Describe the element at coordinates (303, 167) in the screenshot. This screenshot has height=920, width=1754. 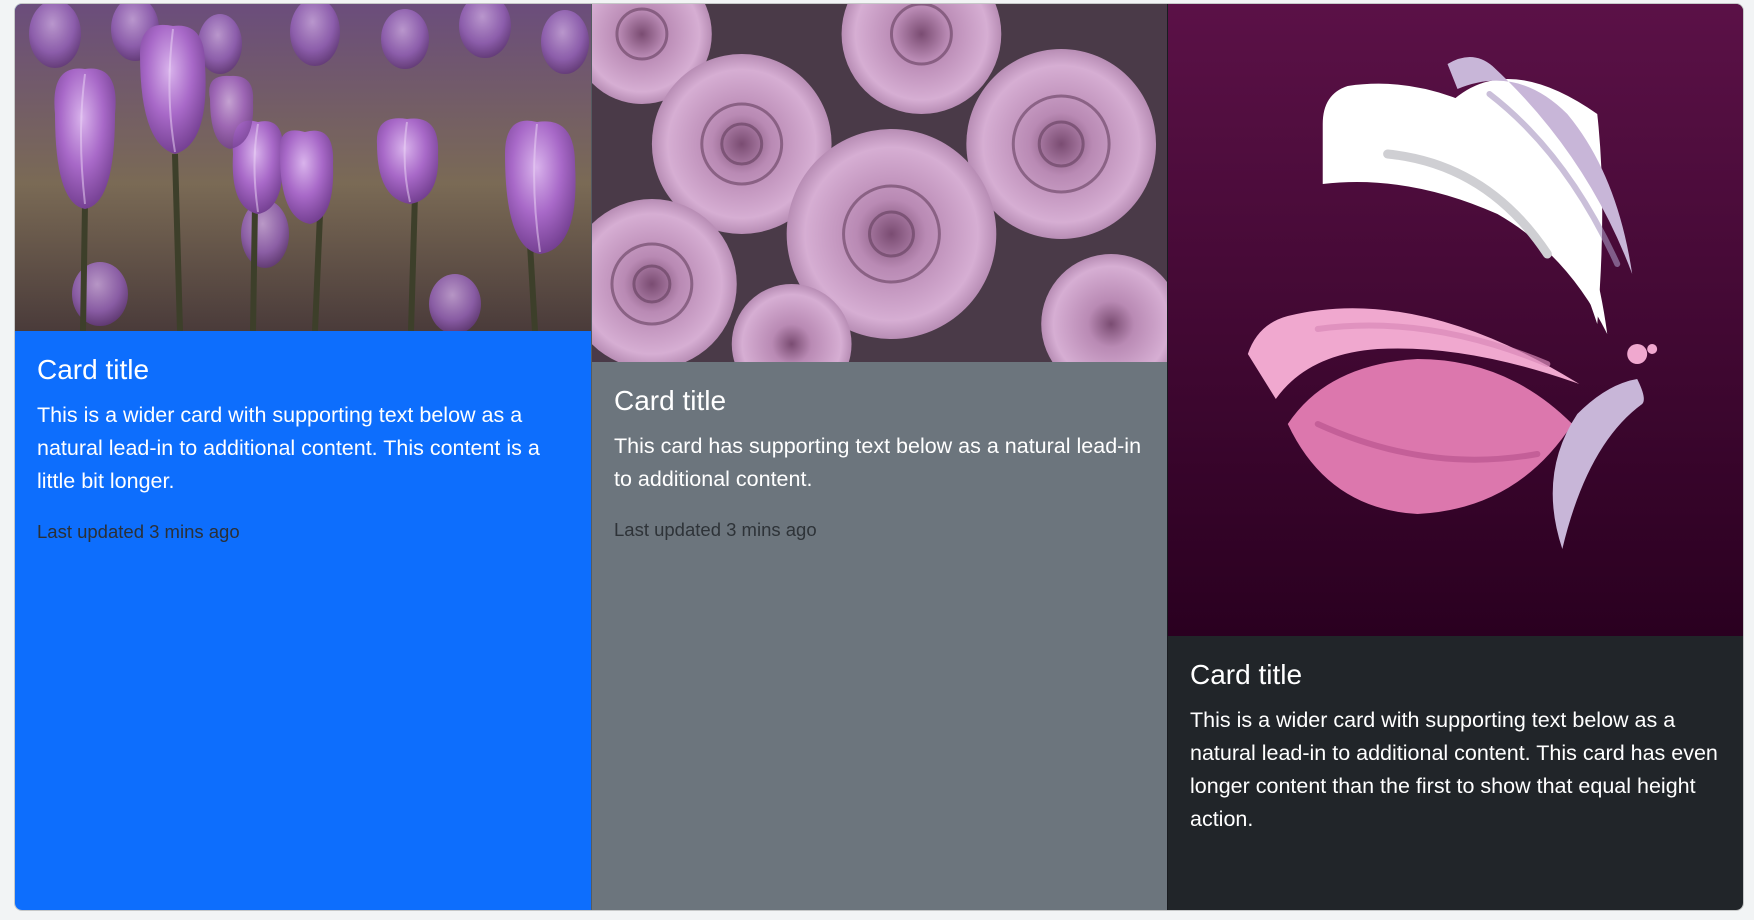
I see `tulips-image` at that location.